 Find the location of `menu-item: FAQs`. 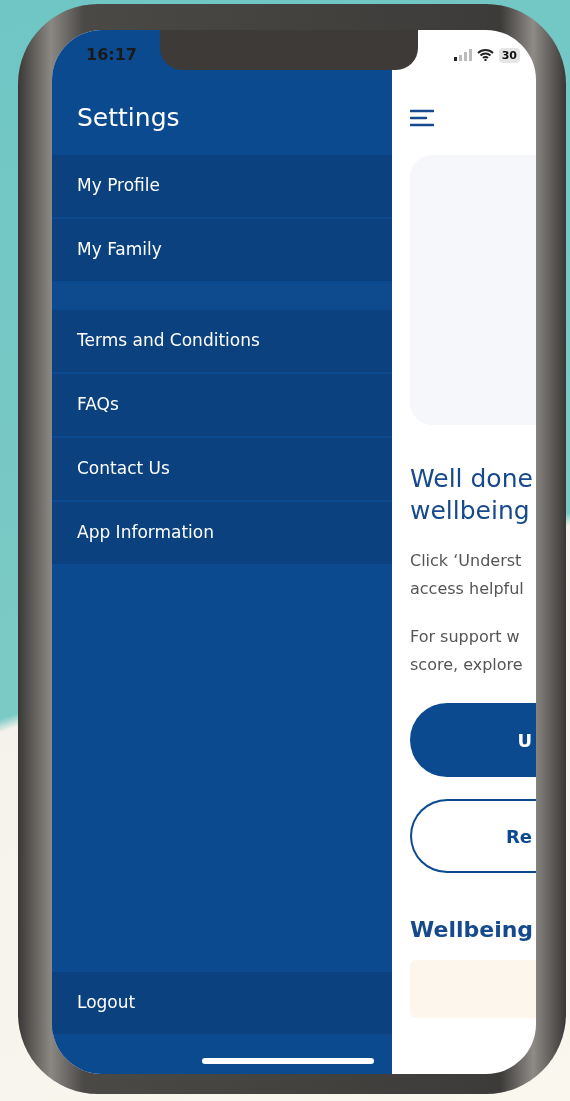

menu-item: FAQs is located at coordinates (222, 405).